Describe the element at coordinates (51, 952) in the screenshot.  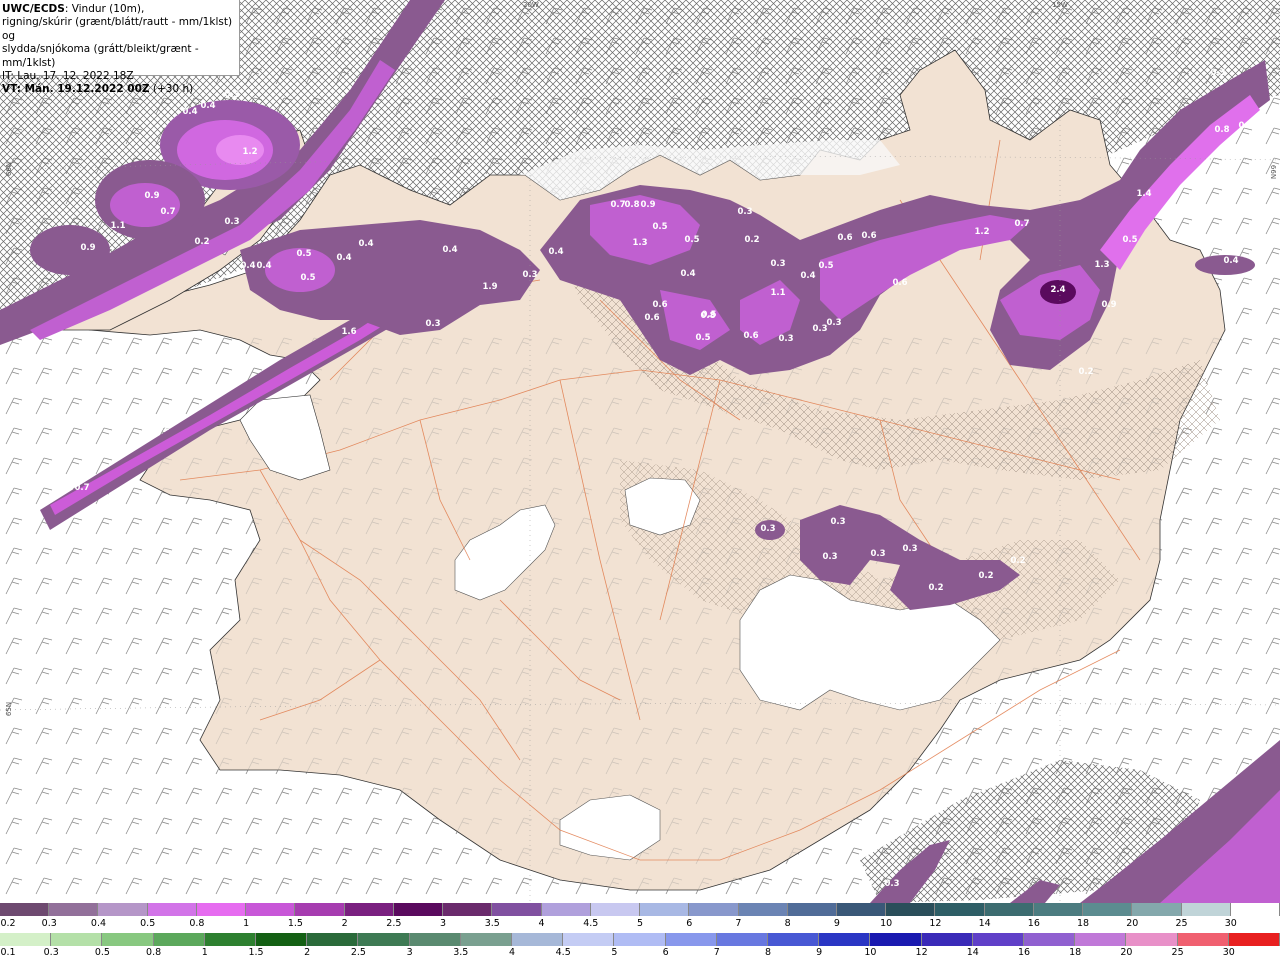
I see `rain-legend-tick-label: 0.3` at that location.